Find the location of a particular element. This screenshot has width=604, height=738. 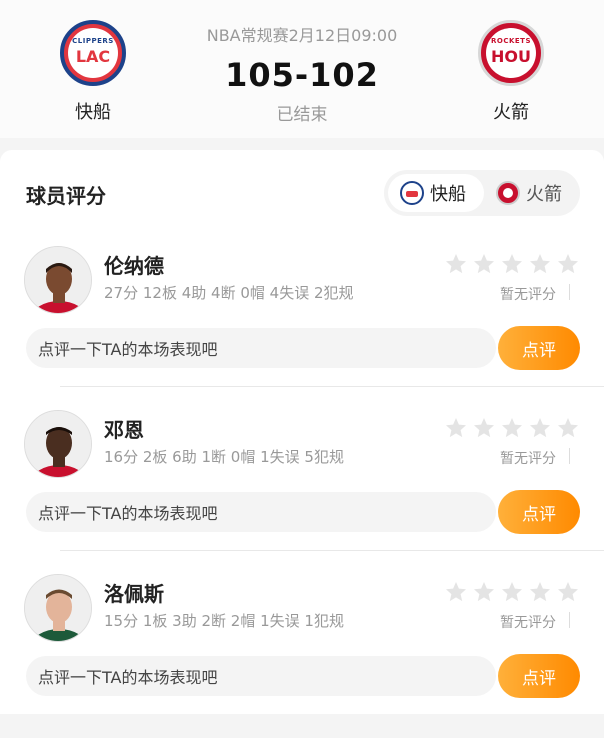

toggle-label: 火箭 is located at coordinates (544, 194).